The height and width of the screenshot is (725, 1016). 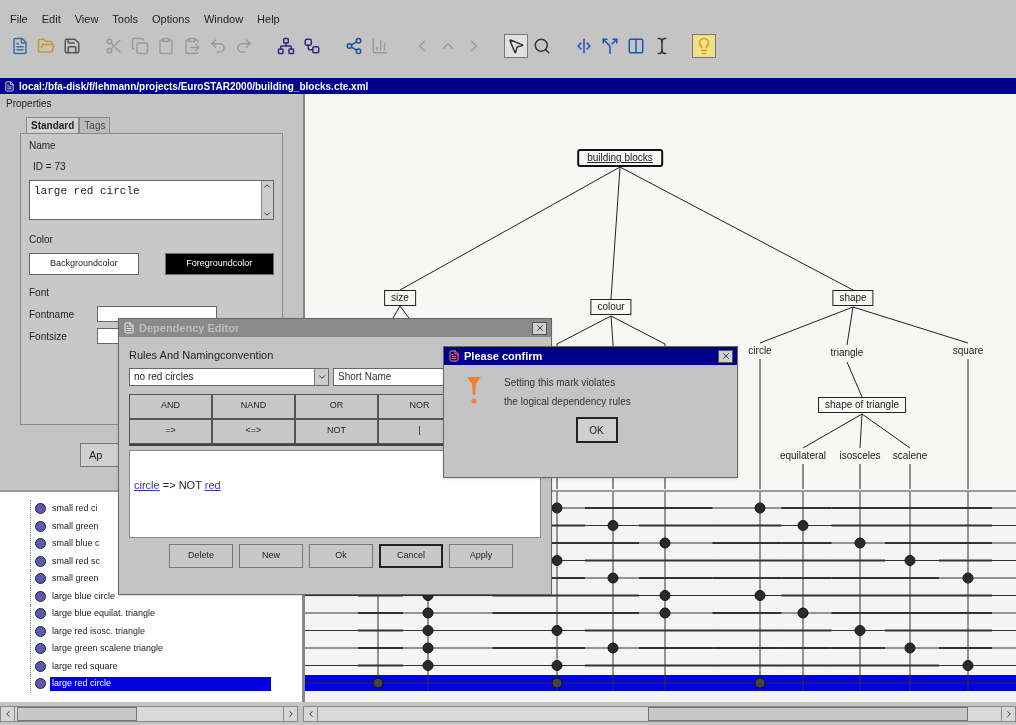 What do you see at coordinates (219, 264) in the screenshot?
I see `foreground-color-button: Foregroundcolor` at bounding box center [219, 264].